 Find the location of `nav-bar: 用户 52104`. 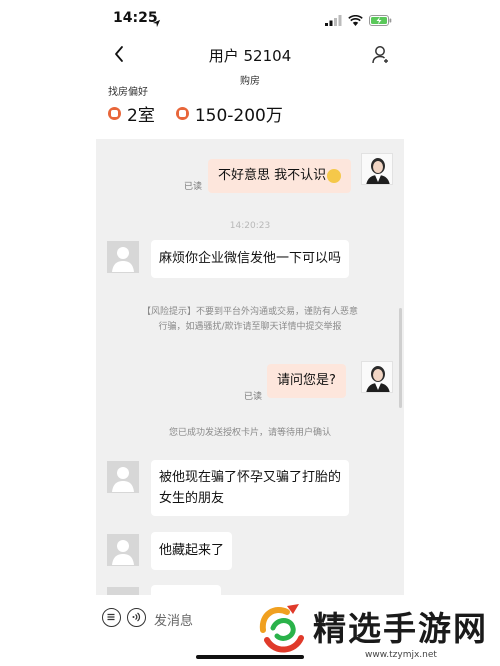

nav-bar: 用户 52104 is located at coordinates (250, 54).